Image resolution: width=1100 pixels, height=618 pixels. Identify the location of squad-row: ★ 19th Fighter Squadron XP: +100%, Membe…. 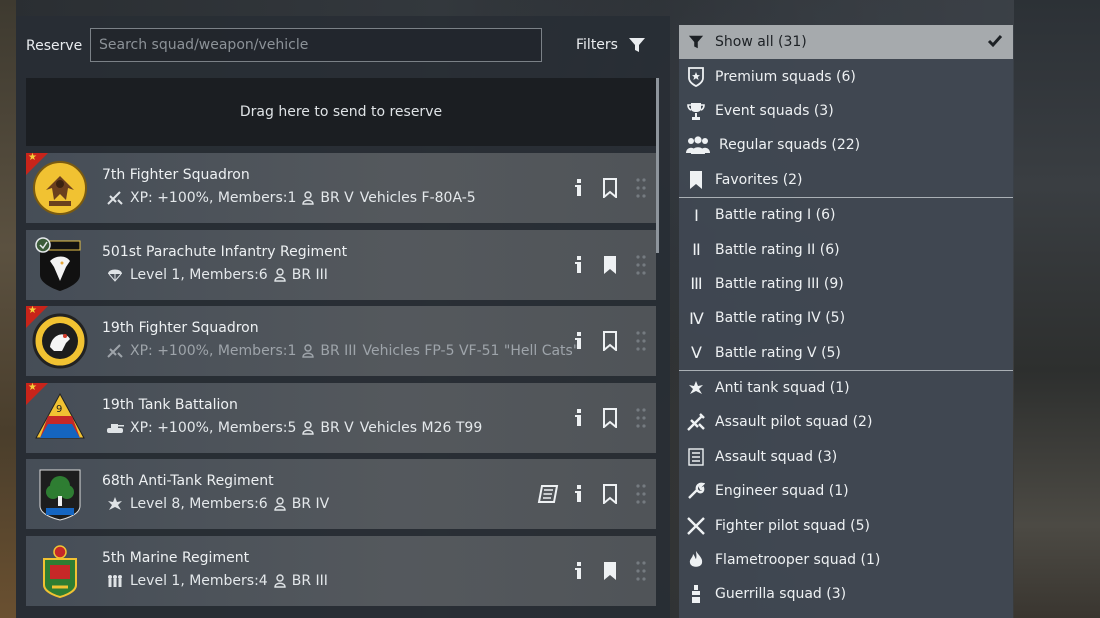
(341, 340).